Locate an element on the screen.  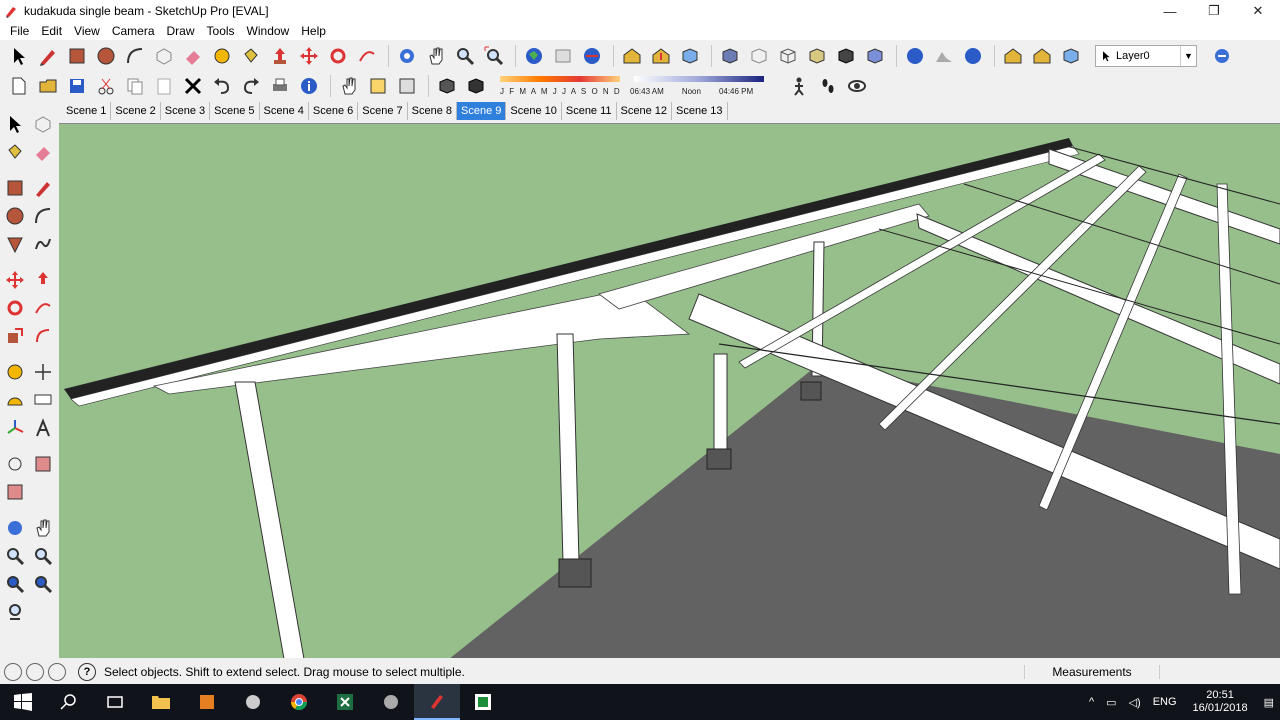
layer-dropdown: Layer0 ▼ is located at coordinates (1146, 56).